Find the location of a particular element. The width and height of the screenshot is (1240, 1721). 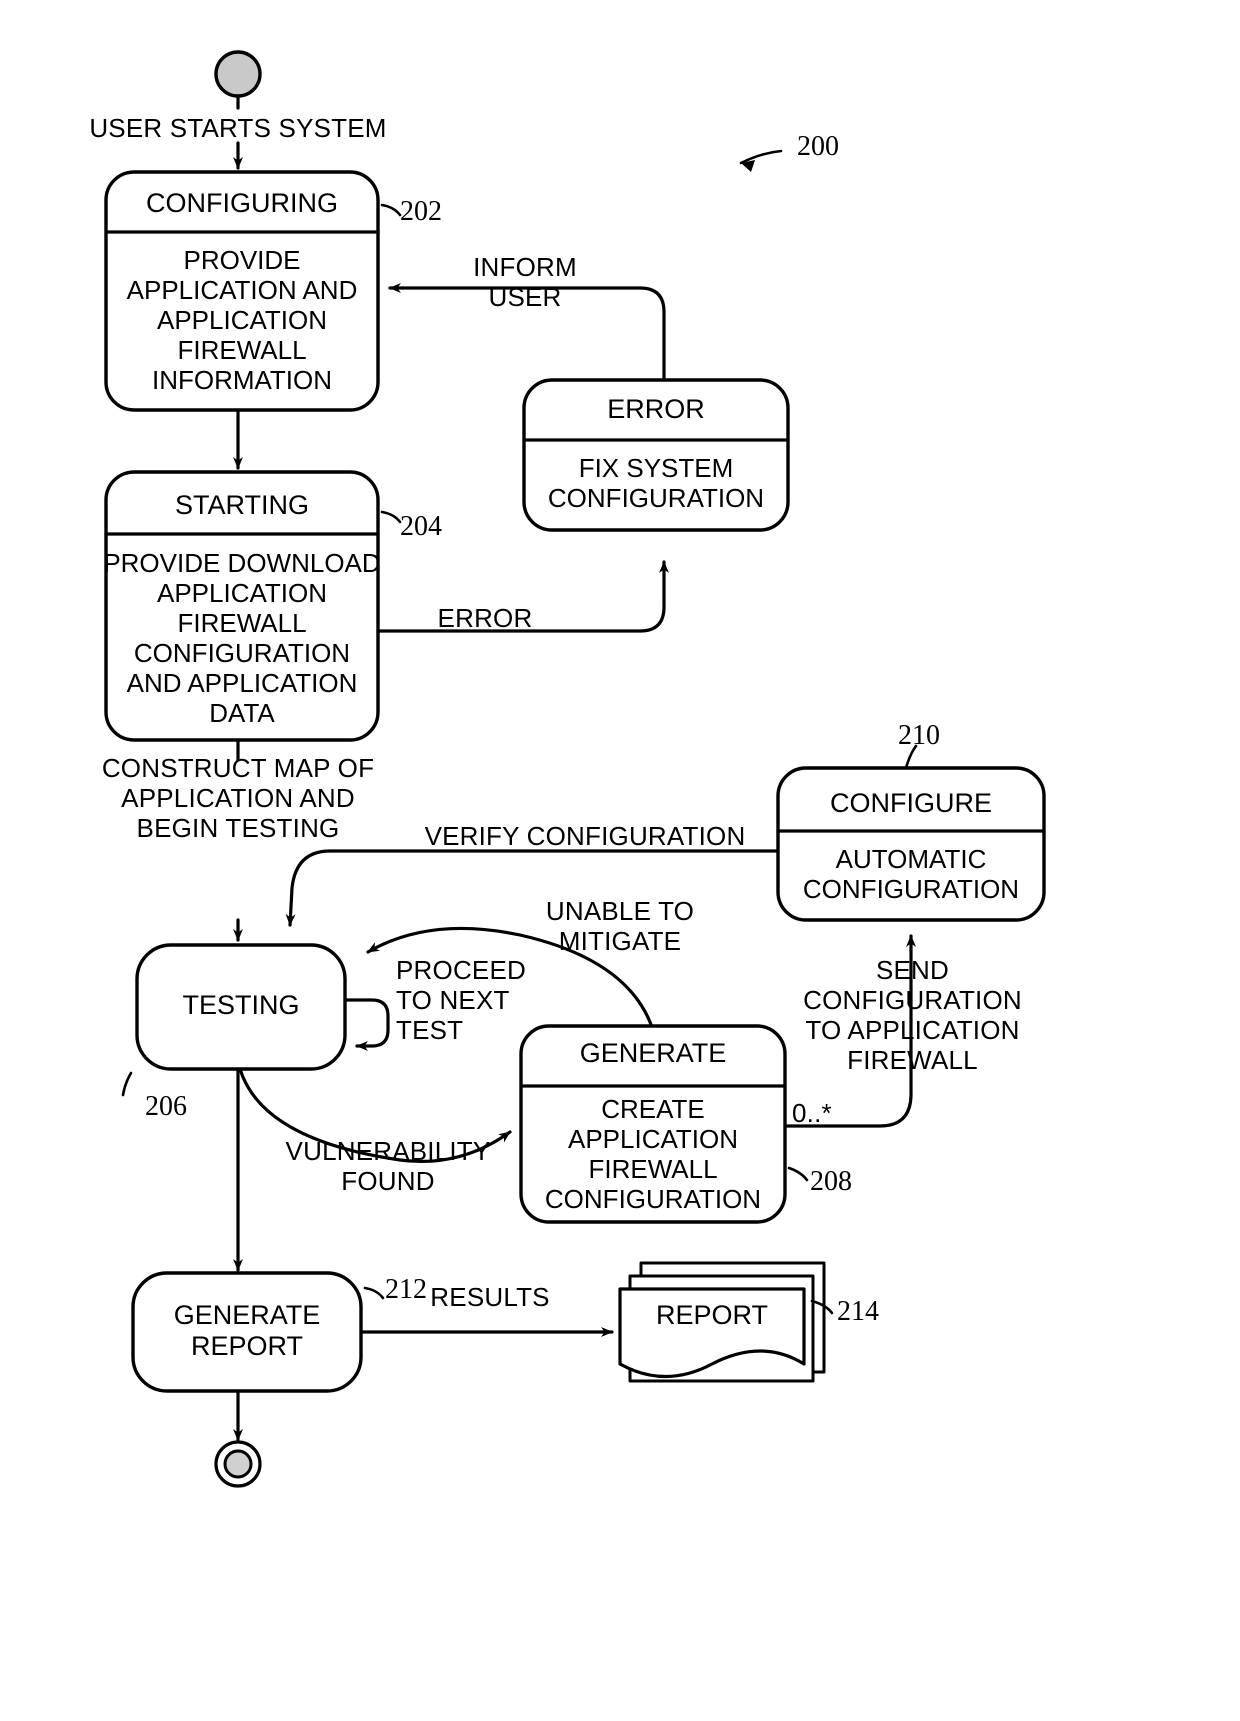

state-body-error: FIX SYSTEM CONFIGURATION is located at coordinates (656, 483).